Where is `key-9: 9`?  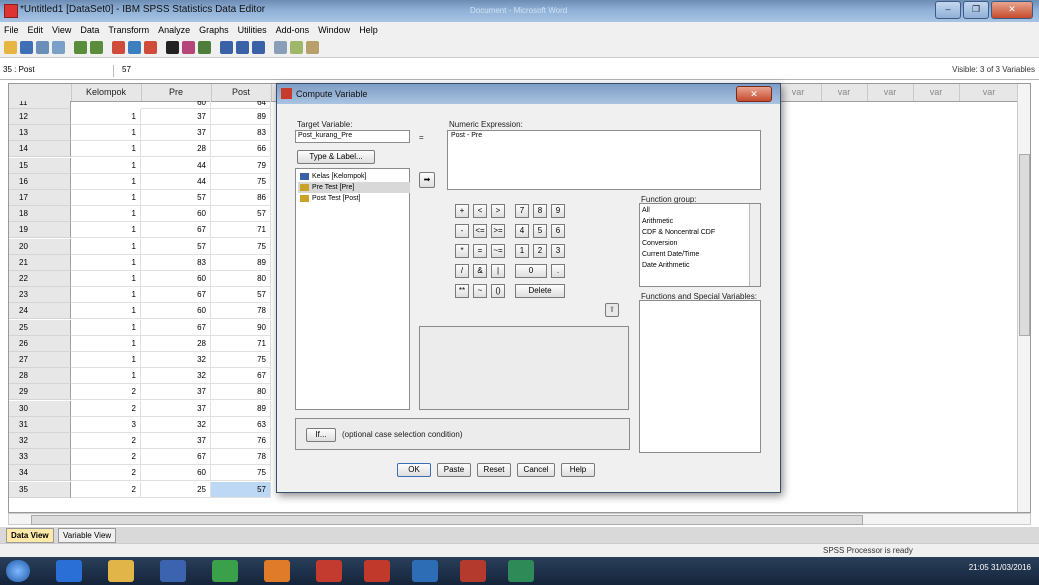 key-9: 9 is located at coordinates (558, 211).